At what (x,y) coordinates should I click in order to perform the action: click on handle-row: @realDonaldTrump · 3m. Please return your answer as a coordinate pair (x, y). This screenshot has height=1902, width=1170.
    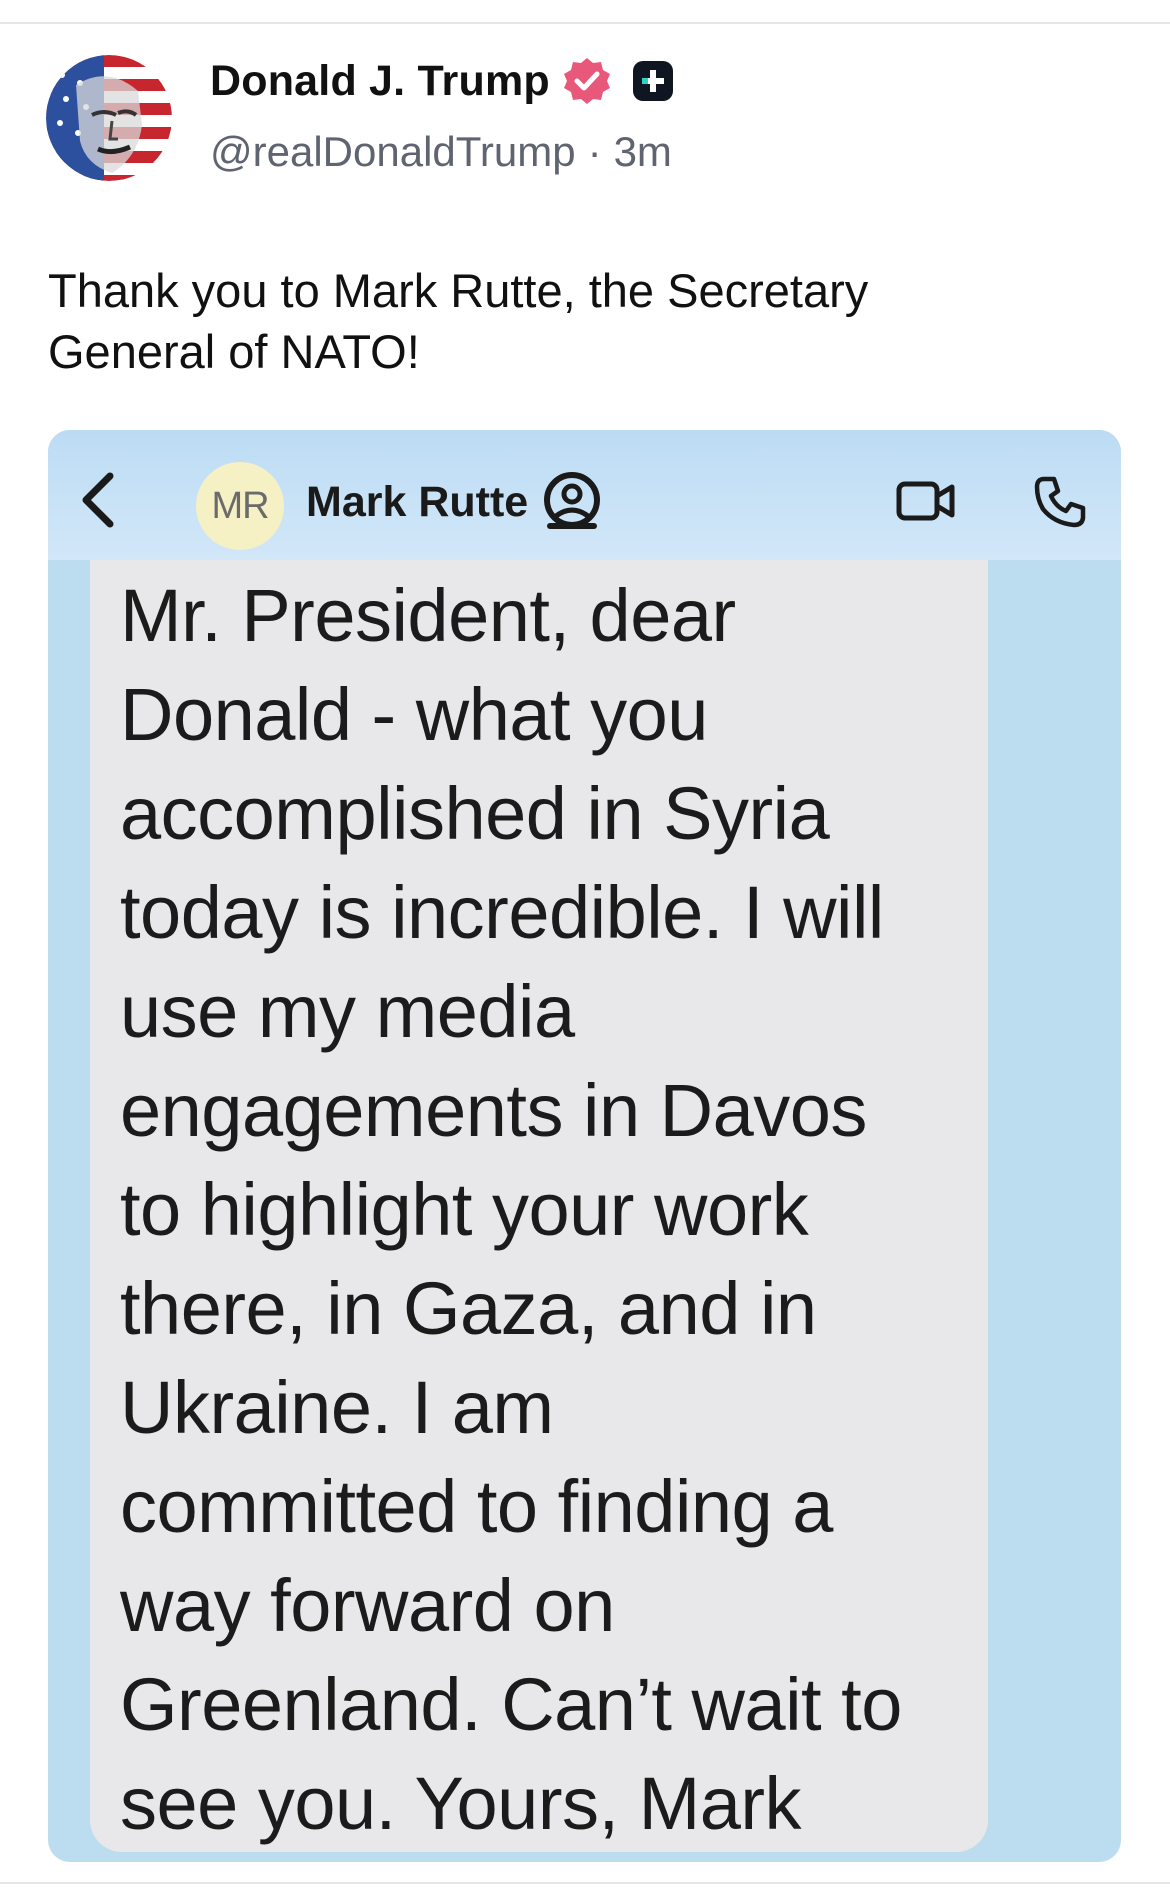
    Looking at the image, I should click on (441, 152).